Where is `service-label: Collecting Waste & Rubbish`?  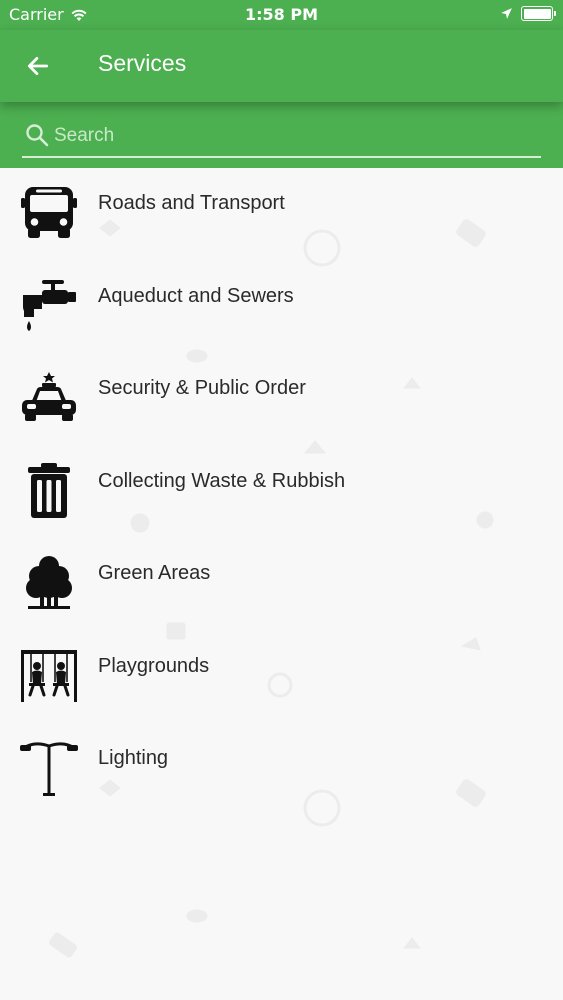
service-label: Collecting Waste & Rubbish is located at coordinates (222, 480).